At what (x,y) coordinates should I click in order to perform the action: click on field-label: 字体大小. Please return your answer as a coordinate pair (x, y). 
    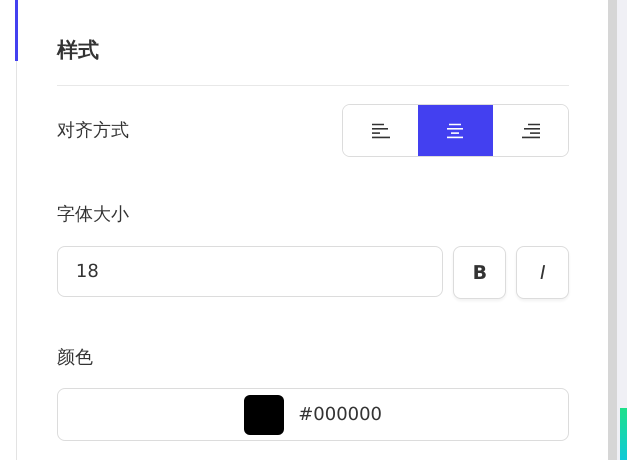
    Looking at the image, I should click on (93, 215).